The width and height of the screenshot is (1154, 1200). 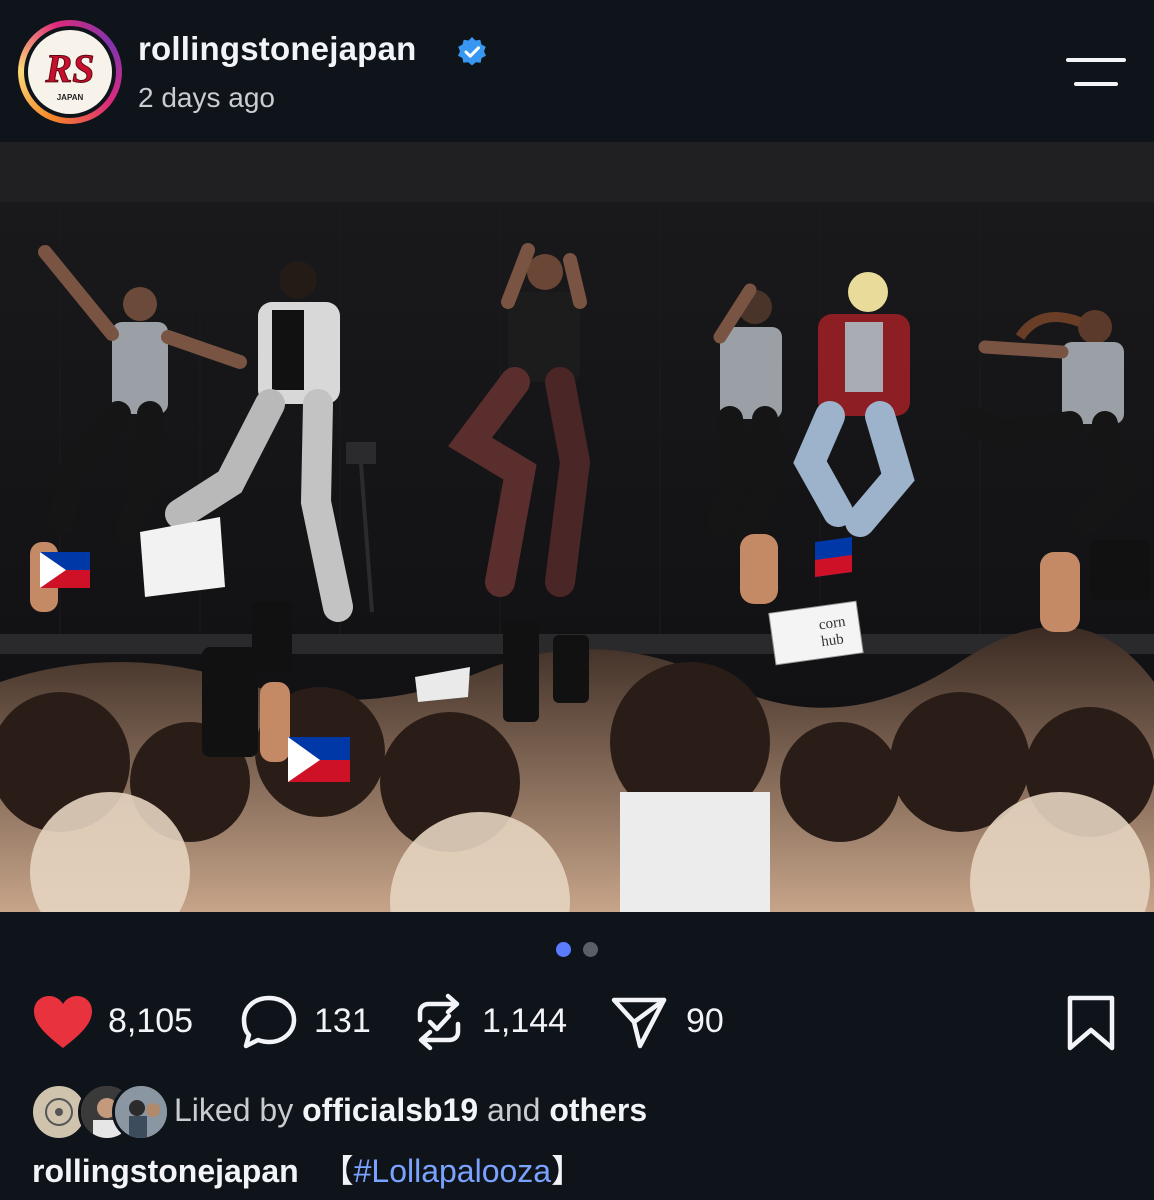 I want to click on post-timestamp: 2 days ago, so click(x=206, y=97).